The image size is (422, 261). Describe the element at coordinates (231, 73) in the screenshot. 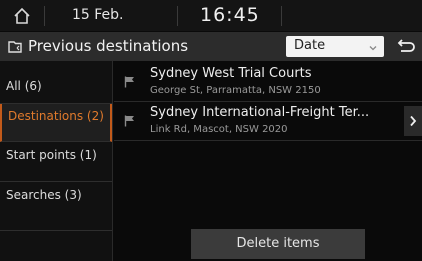

I see `destination-name: Sydney West Trial Courts` at that location.